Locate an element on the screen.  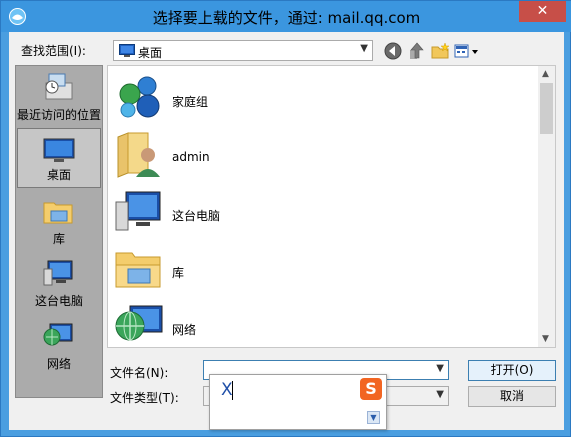
list-item: 库 is located at coordinates (264, 270).